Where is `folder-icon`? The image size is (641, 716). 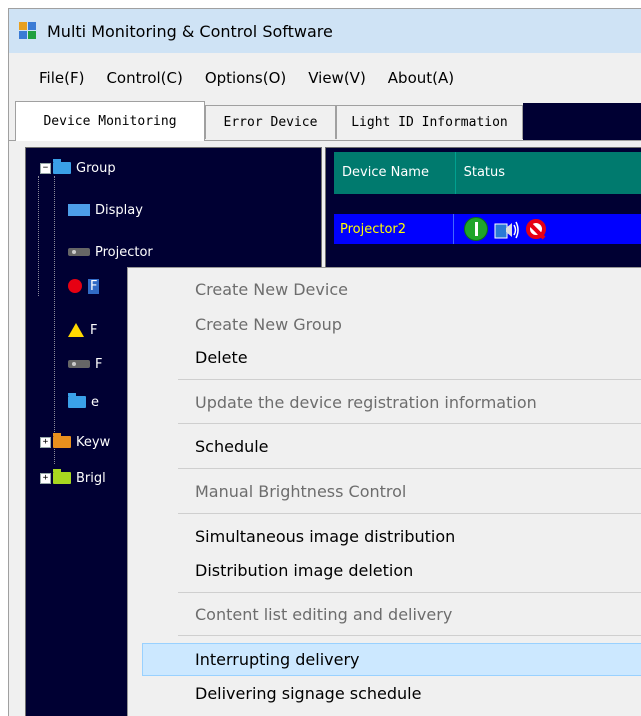 folder-icon is located at coordinates (62, 166).